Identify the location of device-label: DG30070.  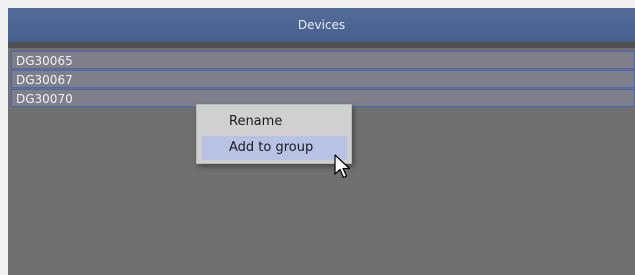
(44, 99).